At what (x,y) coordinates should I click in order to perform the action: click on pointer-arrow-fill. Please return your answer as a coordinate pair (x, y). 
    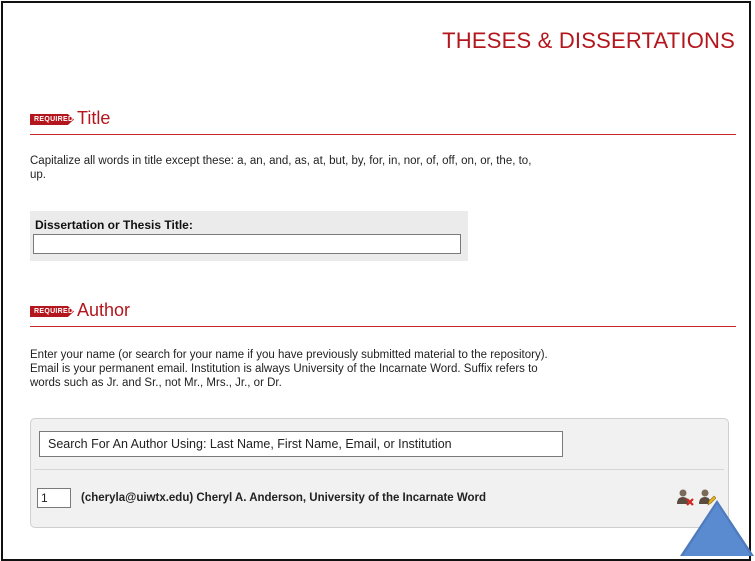
    Looking at the image, I should click on (717, 530).